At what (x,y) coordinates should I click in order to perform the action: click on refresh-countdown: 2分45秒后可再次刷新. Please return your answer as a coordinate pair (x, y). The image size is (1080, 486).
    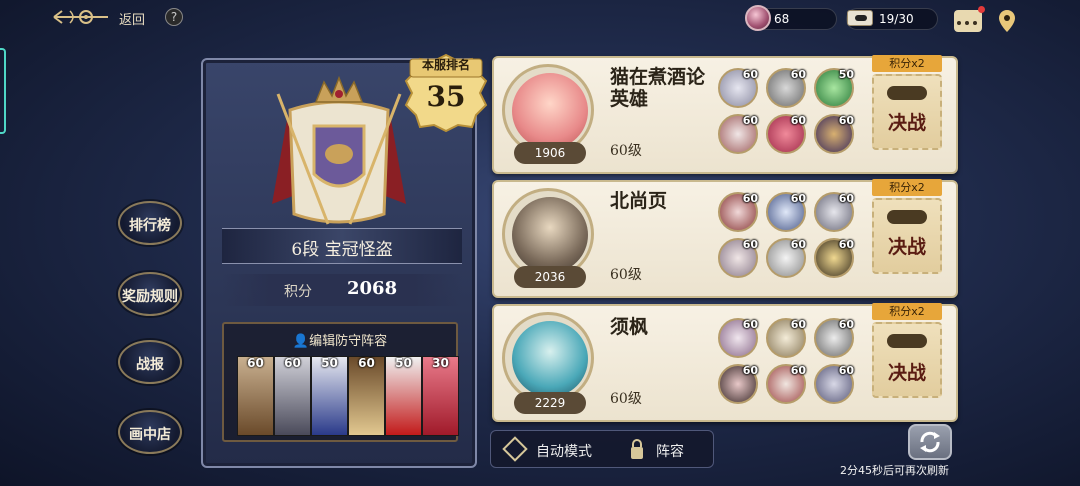
    Looking at the image, I should click on (894, 470).